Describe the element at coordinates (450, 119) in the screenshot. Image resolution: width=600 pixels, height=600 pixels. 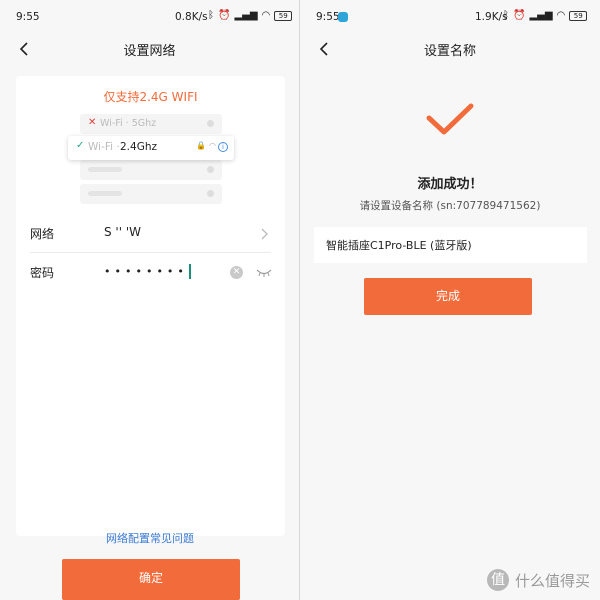
I see `success-check-icon` at that location.